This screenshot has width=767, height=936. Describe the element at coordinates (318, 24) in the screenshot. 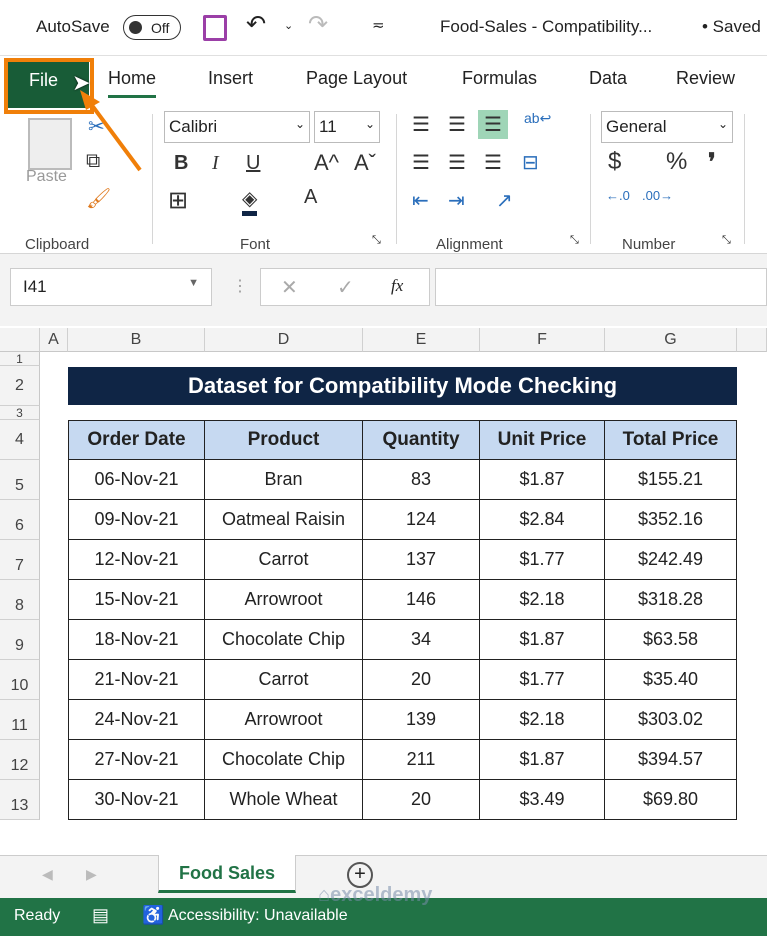

I see `redo-icon: ↷` at that location.